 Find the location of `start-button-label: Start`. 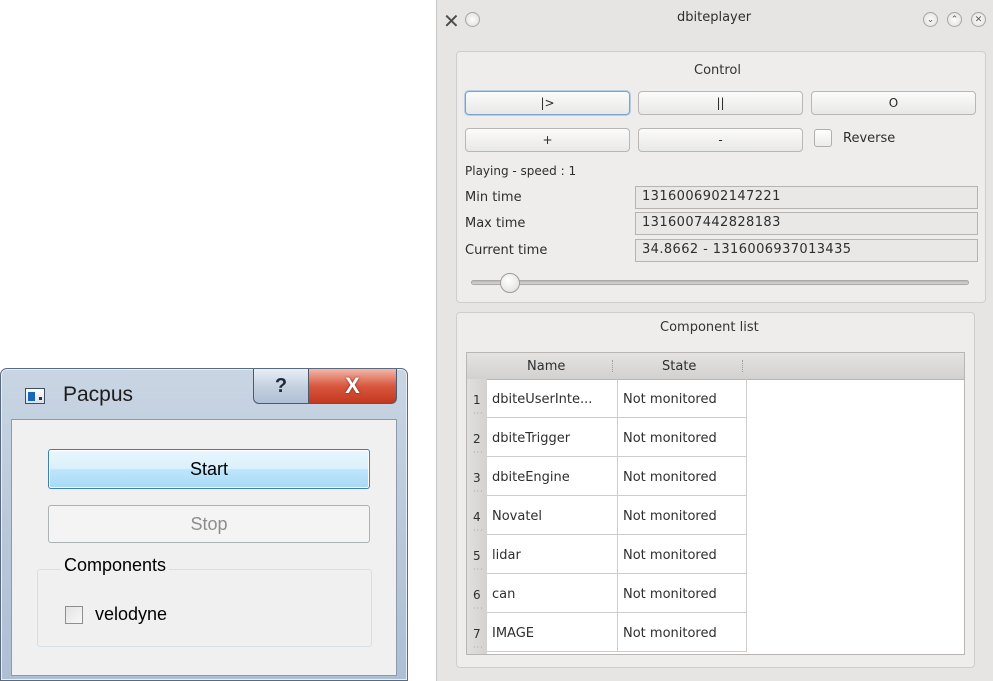

start-button-label: Start is located at coordinates (208, 468).